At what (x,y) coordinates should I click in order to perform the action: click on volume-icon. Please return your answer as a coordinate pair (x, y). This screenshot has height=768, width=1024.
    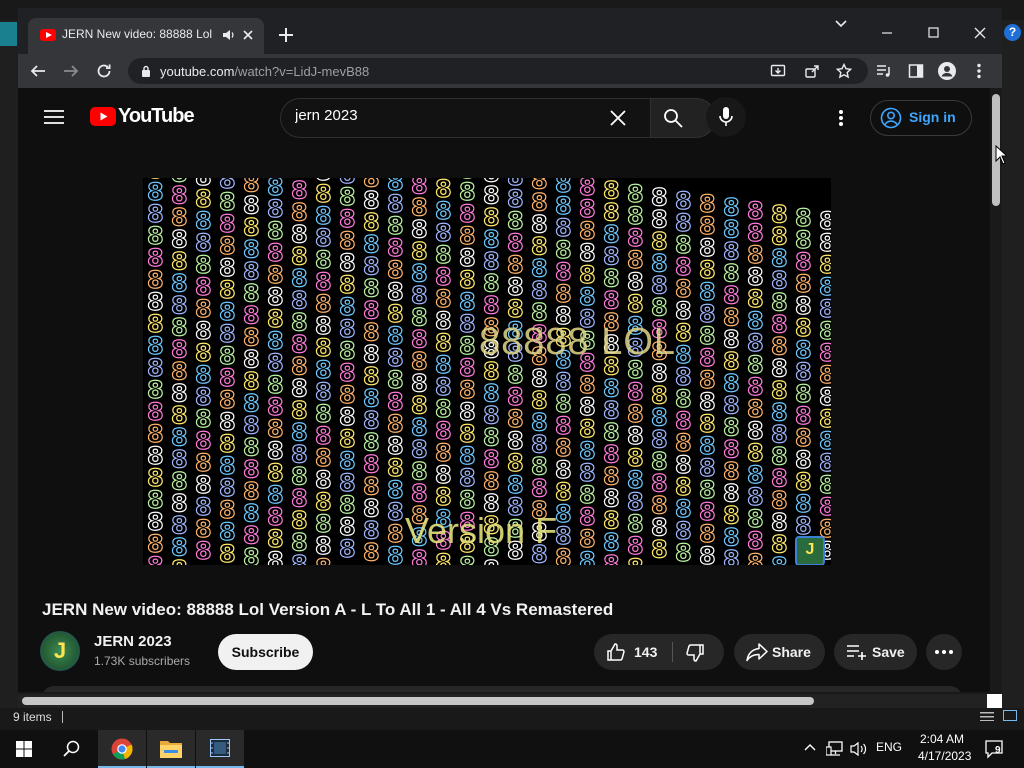
    Looking at the image, I should click on (859, 749).